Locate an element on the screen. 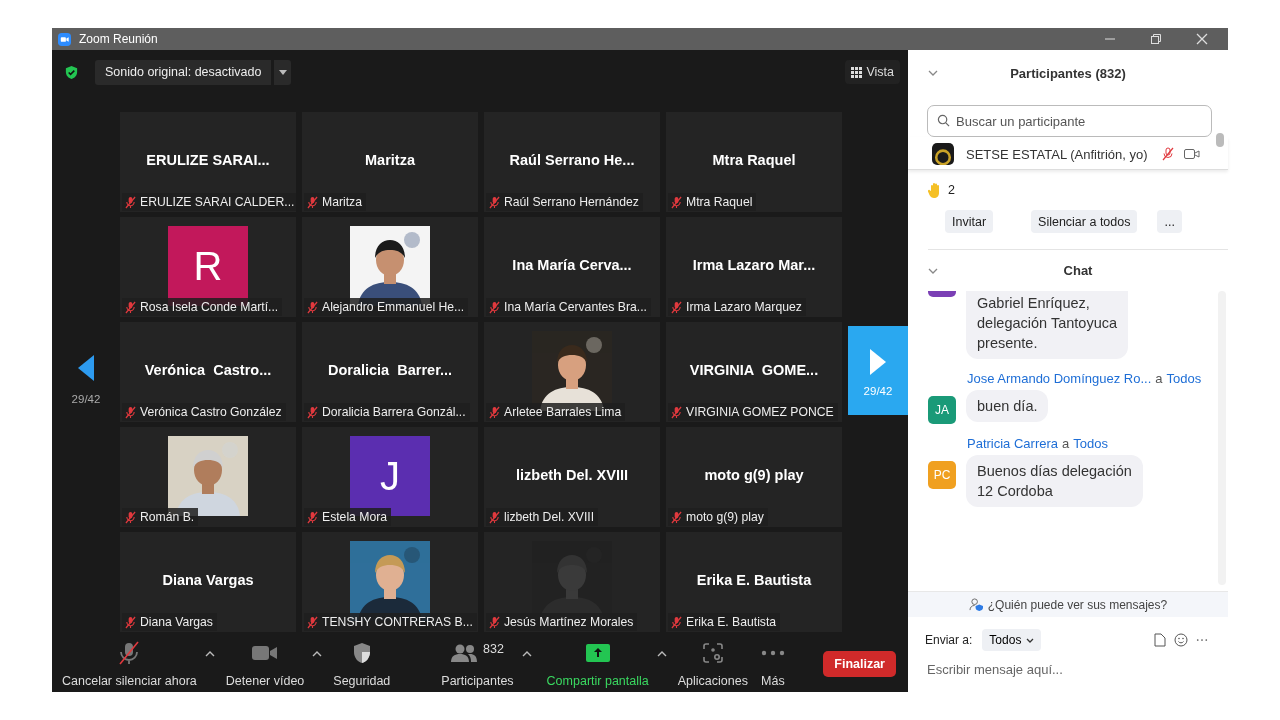 This screenshot has height=720, width=1280. participant-label: moto g(9) play is located at coordinates (725, 517).